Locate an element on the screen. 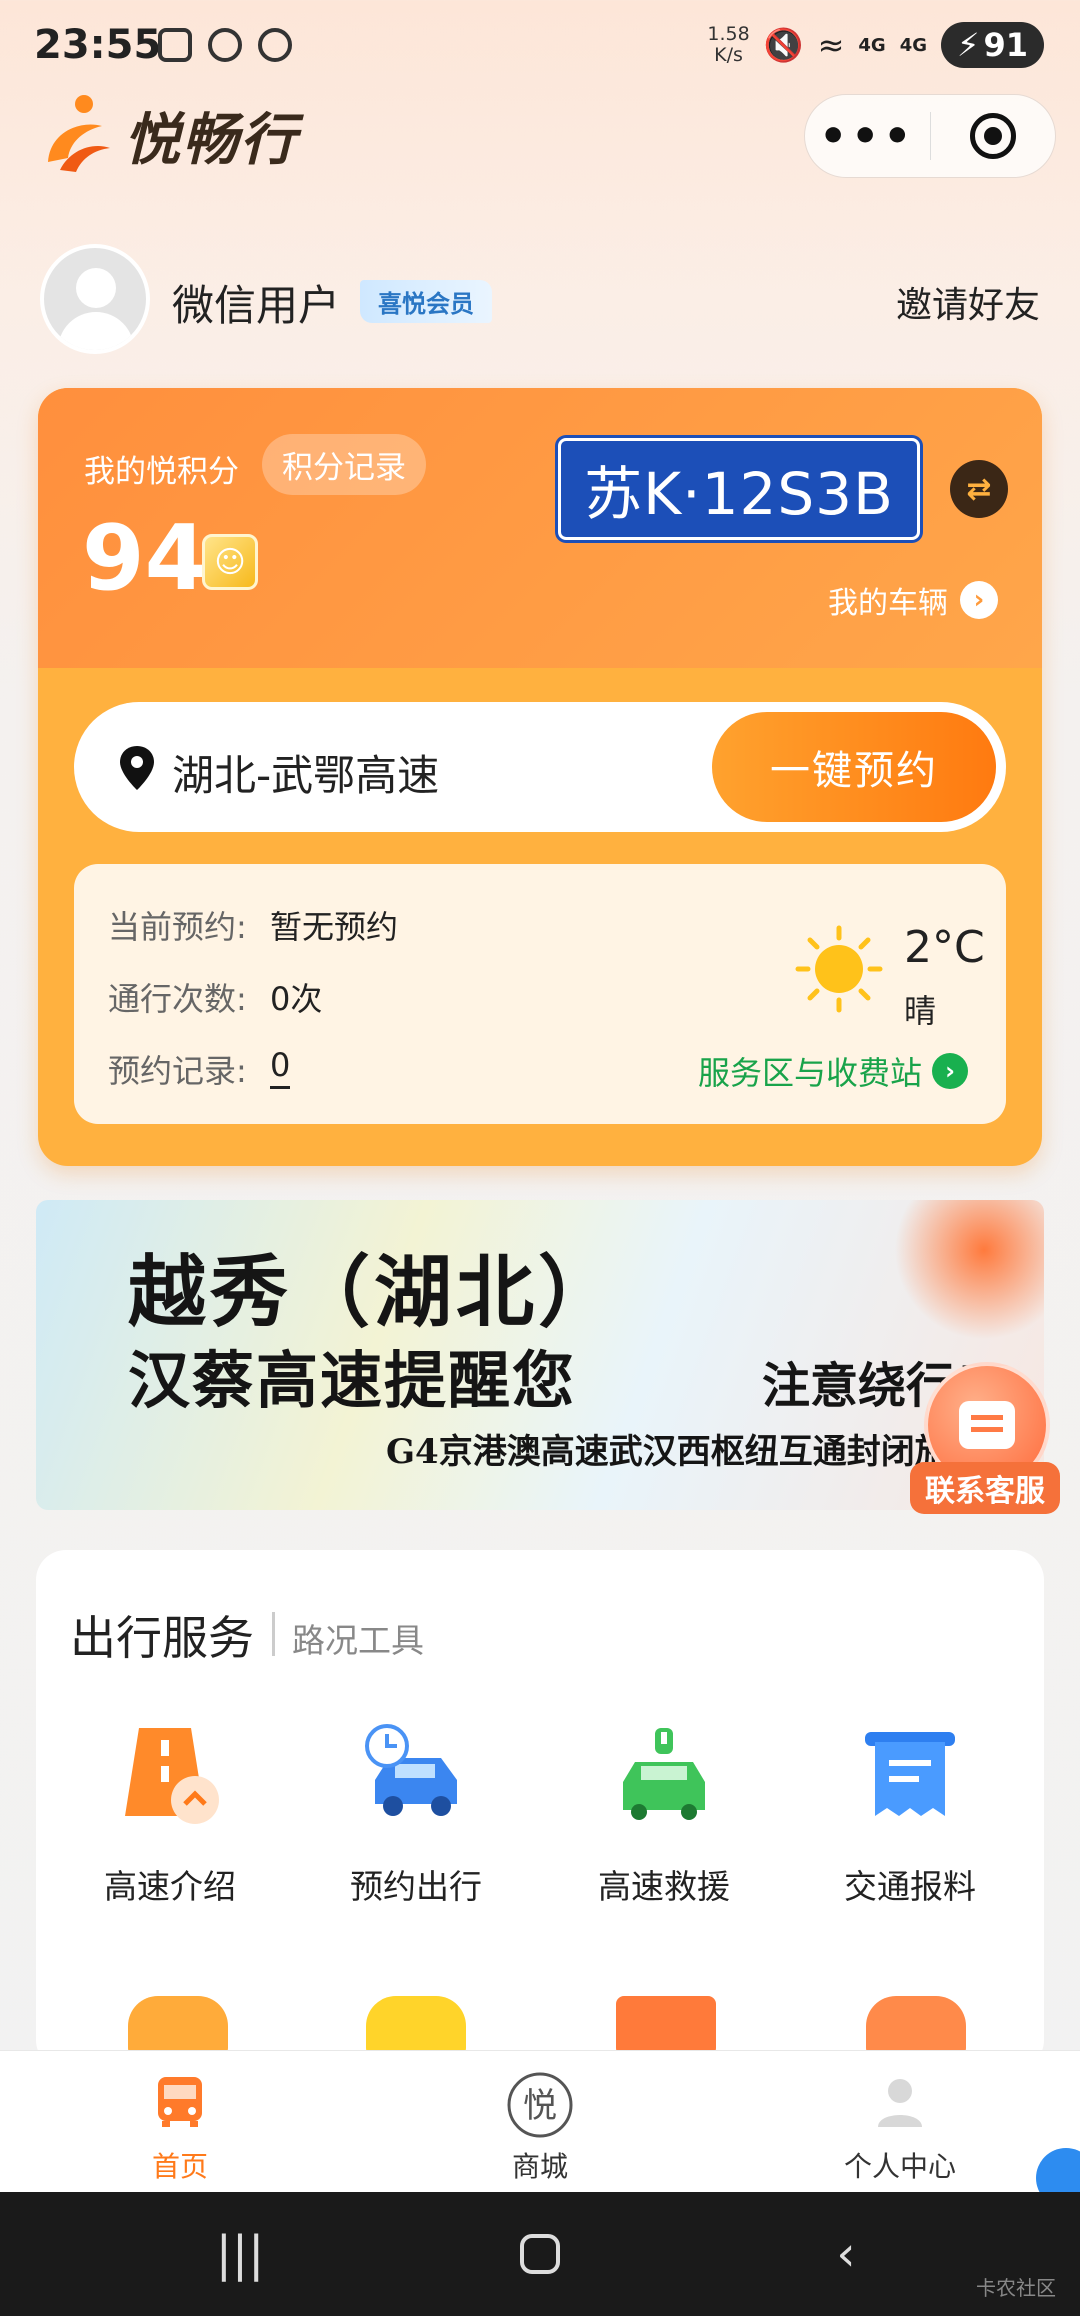  points-record-button: 积分记录 is located at coordinates (344, 464).